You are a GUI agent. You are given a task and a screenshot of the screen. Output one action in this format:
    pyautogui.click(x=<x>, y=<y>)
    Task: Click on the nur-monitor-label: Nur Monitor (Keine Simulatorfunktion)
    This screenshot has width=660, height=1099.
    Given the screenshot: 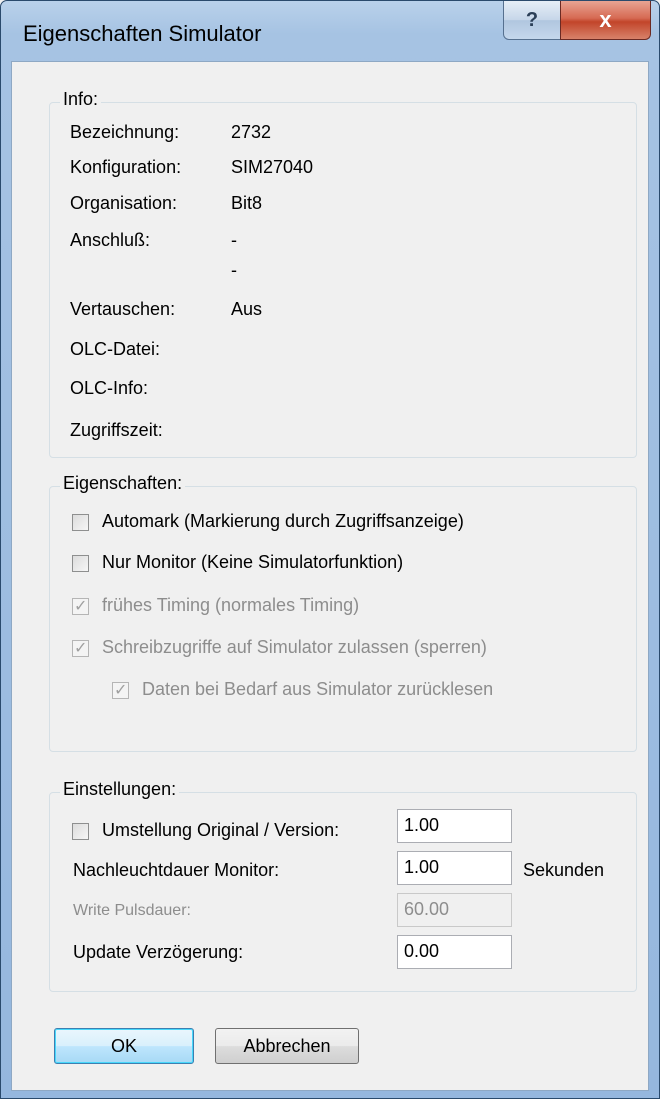 What is the action you would take?
    pyautogui.click(x=252, y=562)
    